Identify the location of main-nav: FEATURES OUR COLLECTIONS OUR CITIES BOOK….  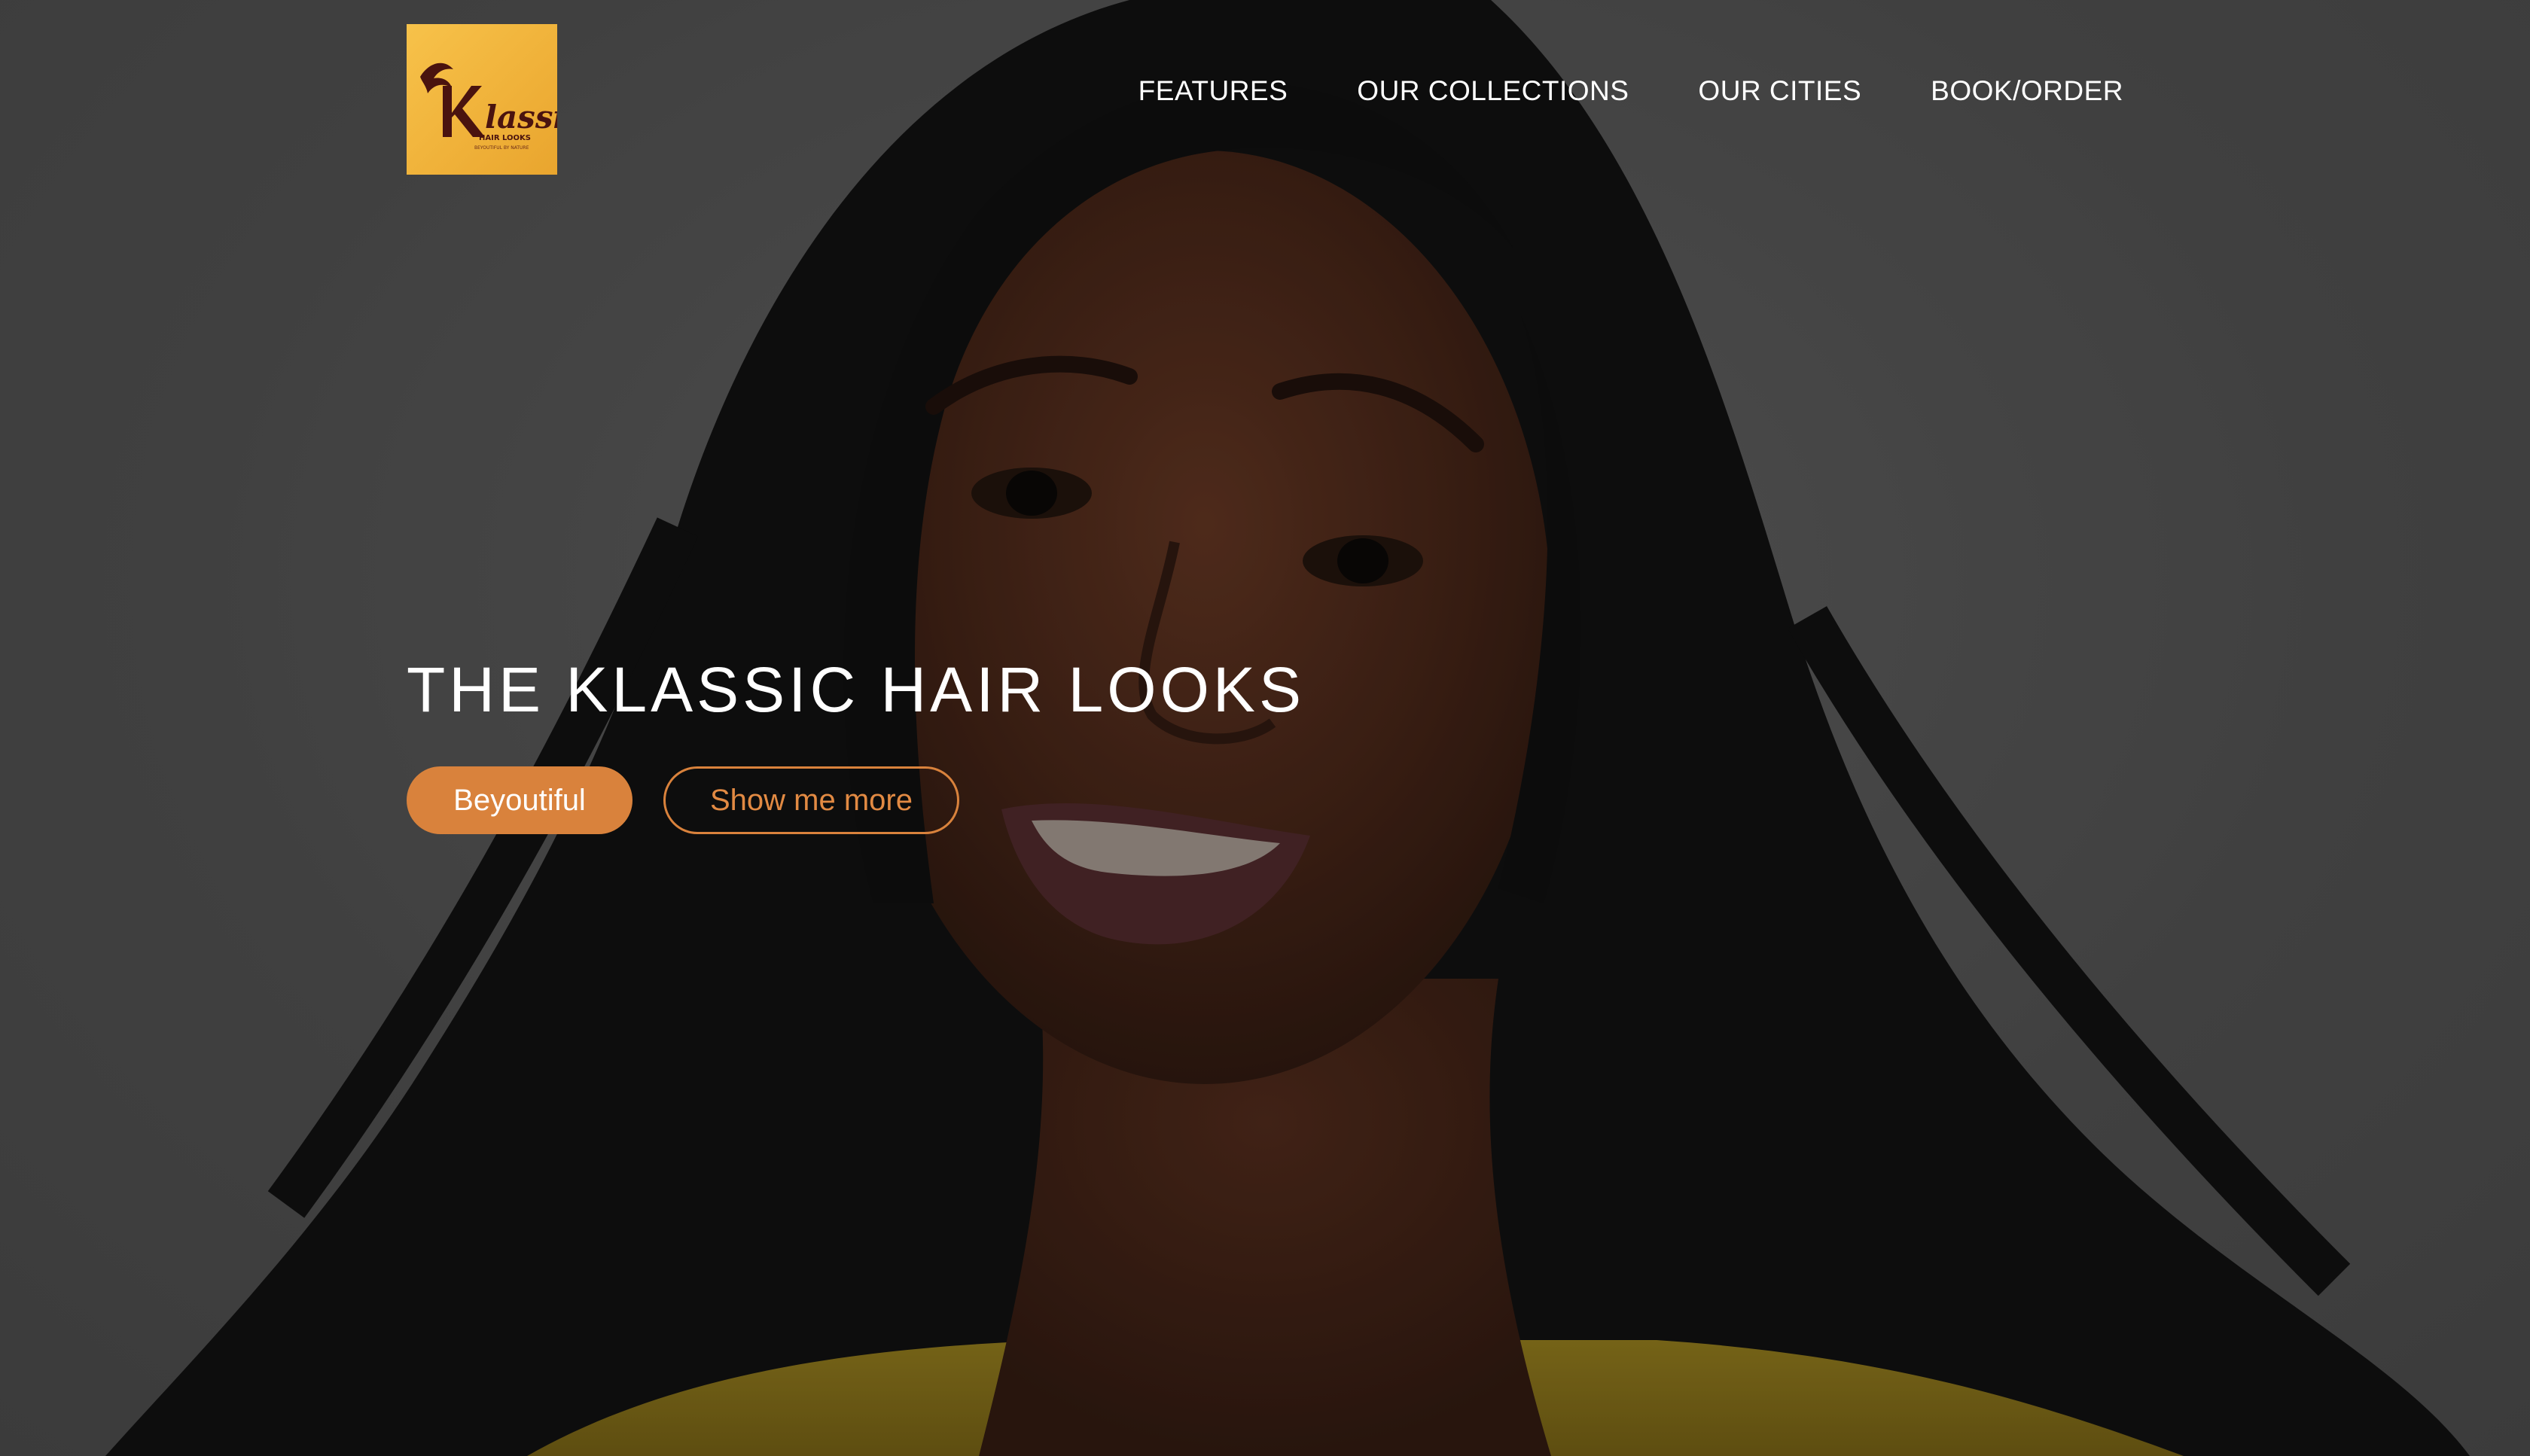
(1630, 91).